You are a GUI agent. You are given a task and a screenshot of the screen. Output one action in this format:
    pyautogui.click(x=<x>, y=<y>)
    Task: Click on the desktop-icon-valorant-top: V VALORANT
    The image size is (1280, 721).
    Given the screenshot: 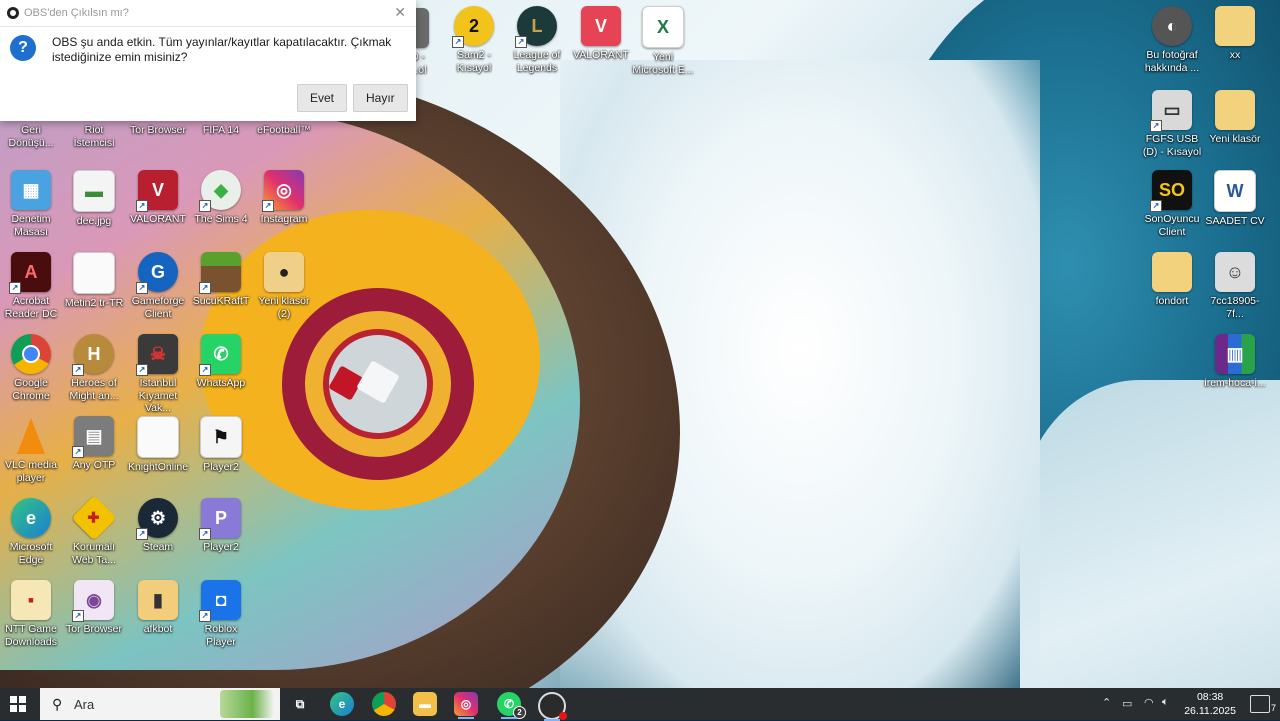 What is the action you would take?
    pyautogui.click(x=601, y=34)
    